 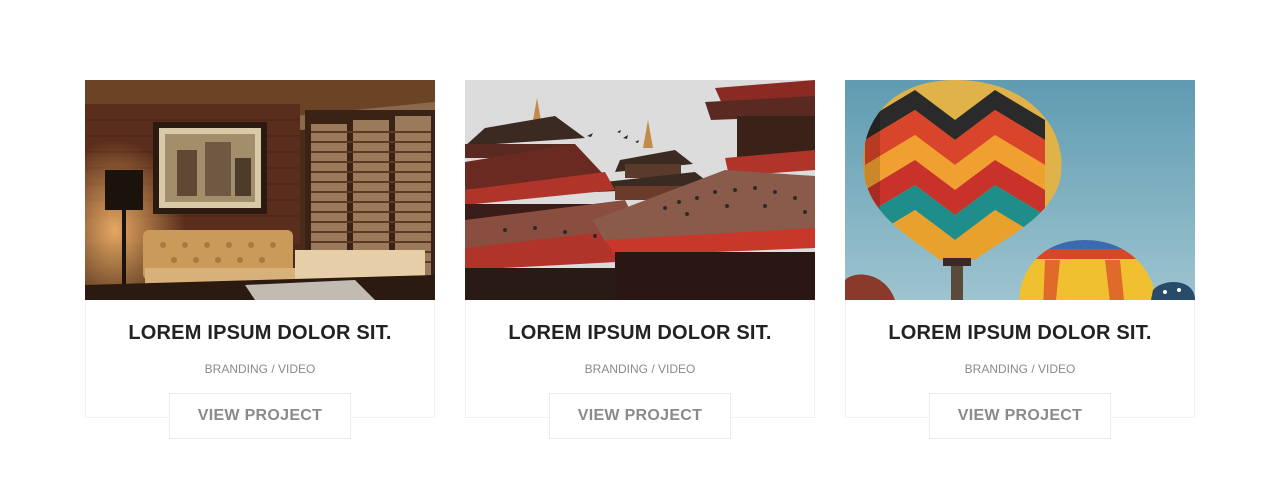 What do you see at coordinates (640, 190) in the screenshot?
I see `project-image-pagoda` at bounding box center [640, 190].